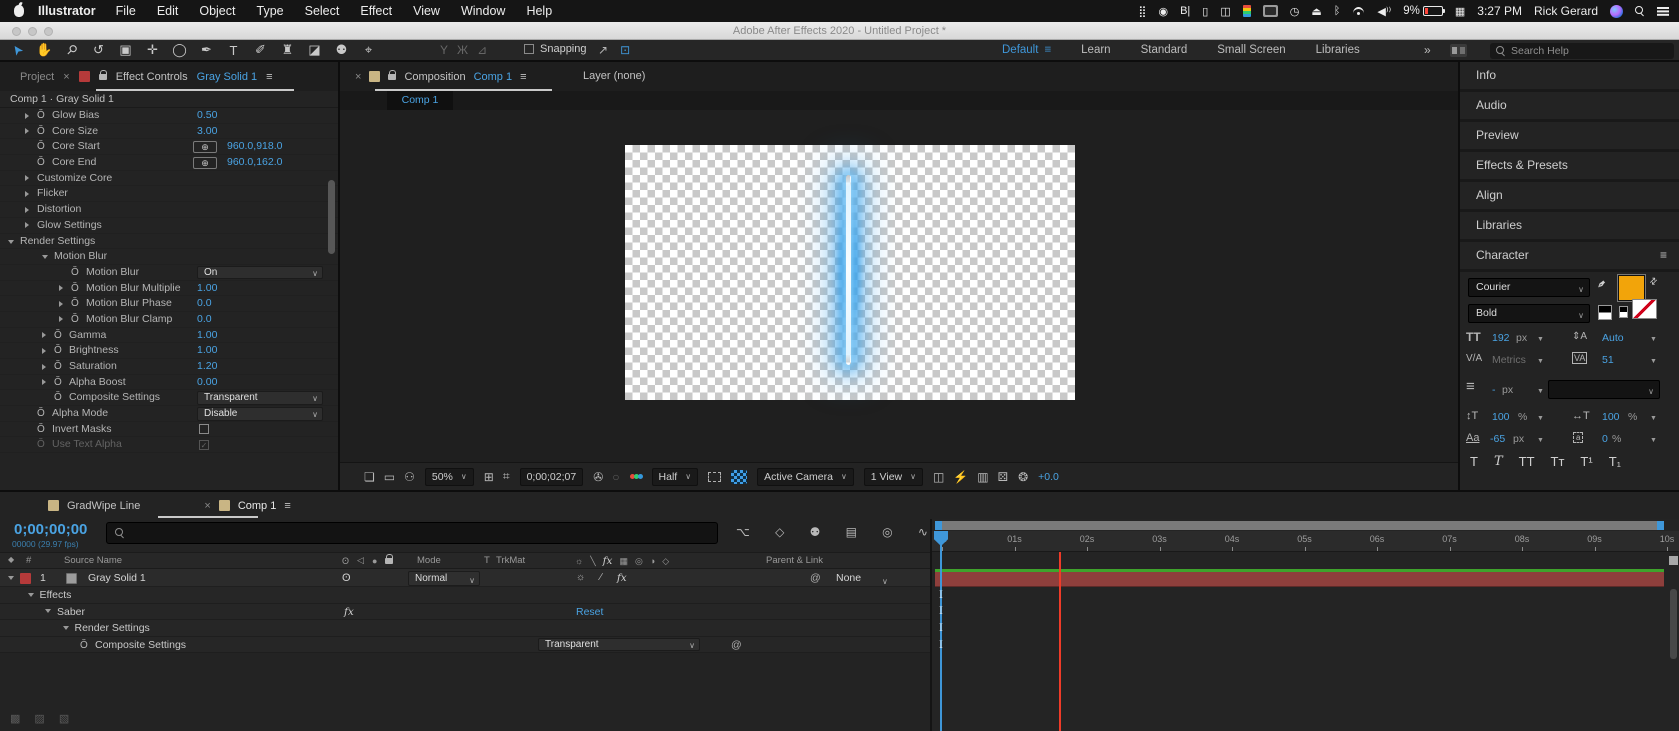 This screenshot has width=1679, height=731. I want to click on property-label: Invert Masks, so click(82, 430).